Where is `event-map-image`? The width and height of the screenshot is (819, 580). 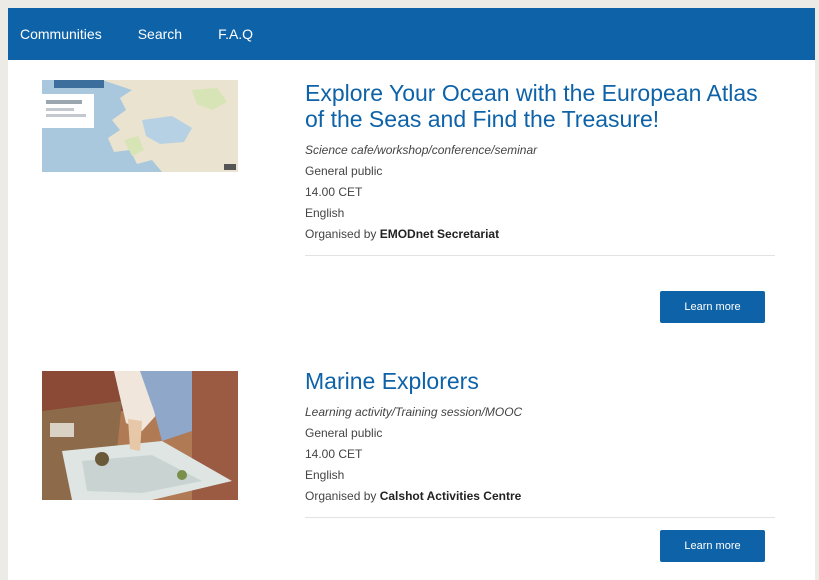 event-map-image is located at coordinates (140, 126).